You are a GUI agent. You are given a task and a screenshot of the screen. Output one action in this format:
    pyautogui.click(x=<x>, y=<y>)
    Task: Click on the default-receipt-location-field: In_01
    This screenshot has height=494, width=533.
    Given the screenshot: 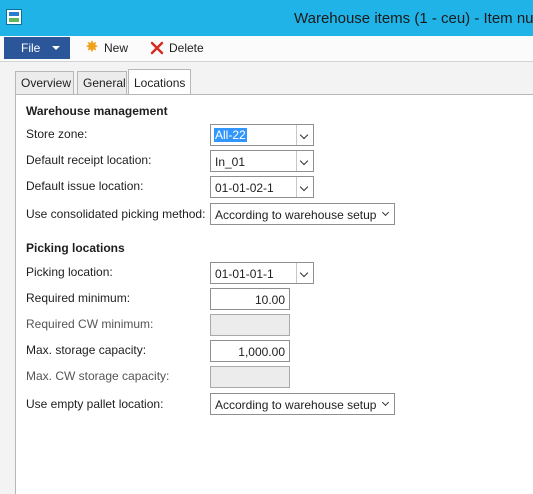 What is the action you would take?
    pyautogui.click(x=262, y=161)
    